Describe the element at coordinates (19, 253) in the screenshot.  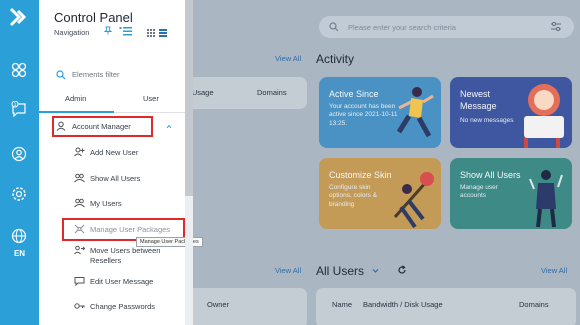
I see `language-selector: EN` at that location.